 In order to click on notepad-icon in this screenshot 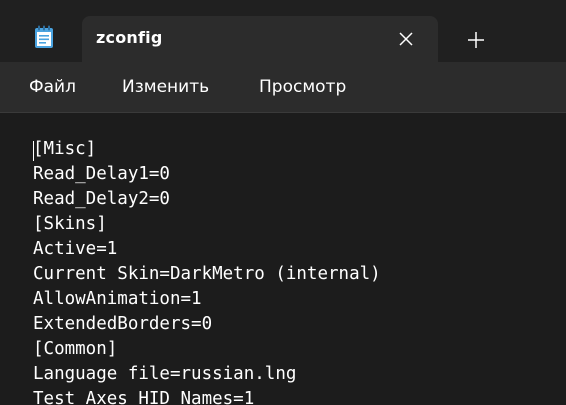, I will do `click(44, 37)`.